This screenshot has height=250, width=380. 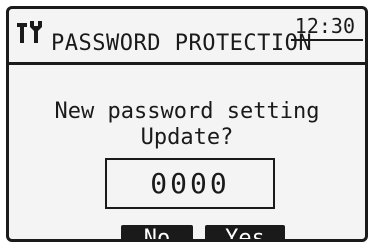 I want to click on tools-icon, so click(x=29, y=32).